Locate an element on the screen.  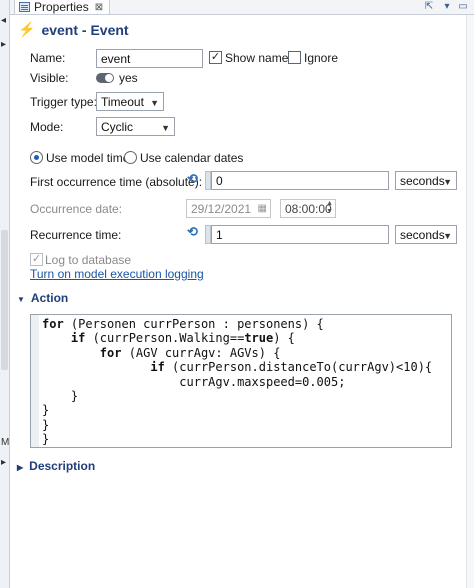
occurrence-date-label: Occurrence date: is located at coordinates (76, 209).